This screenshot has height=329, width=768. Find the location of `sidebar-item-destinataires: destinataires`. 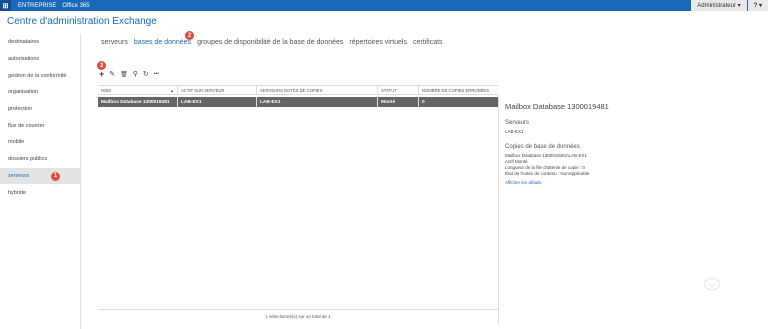

sidebar-item-destinataires: destinataires is located at coordinates (40, 42).